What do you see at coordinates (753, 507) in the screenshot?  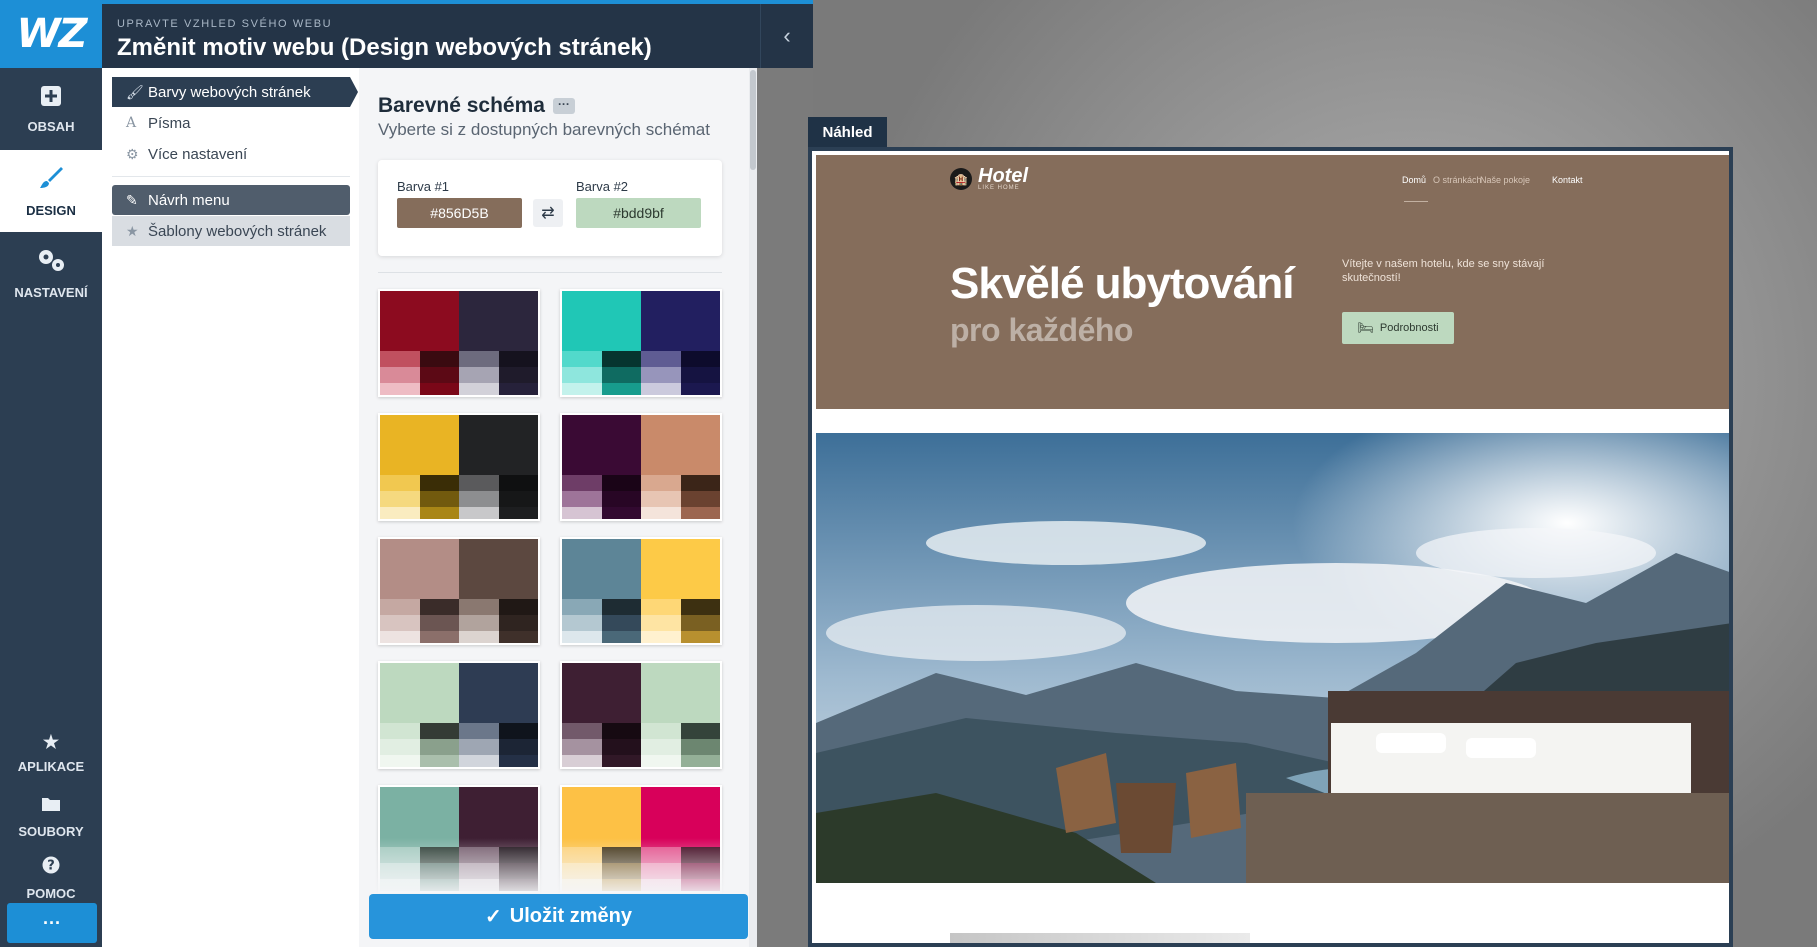 I see `panel-scrollbar` at bounding box center [753, 507].